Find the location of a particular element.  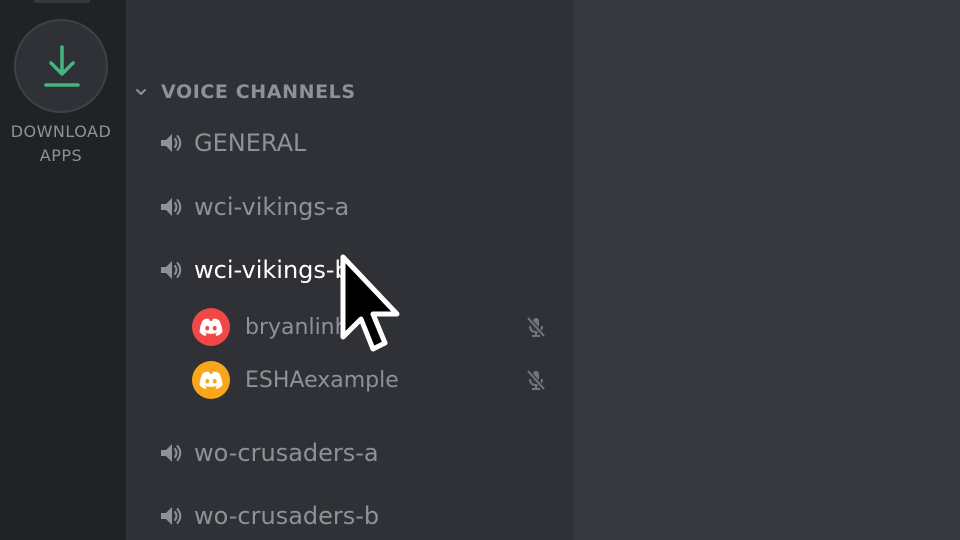

voice-channel-wci-vikings-a: wci-vikings-a is located at coordinates (253, 207).